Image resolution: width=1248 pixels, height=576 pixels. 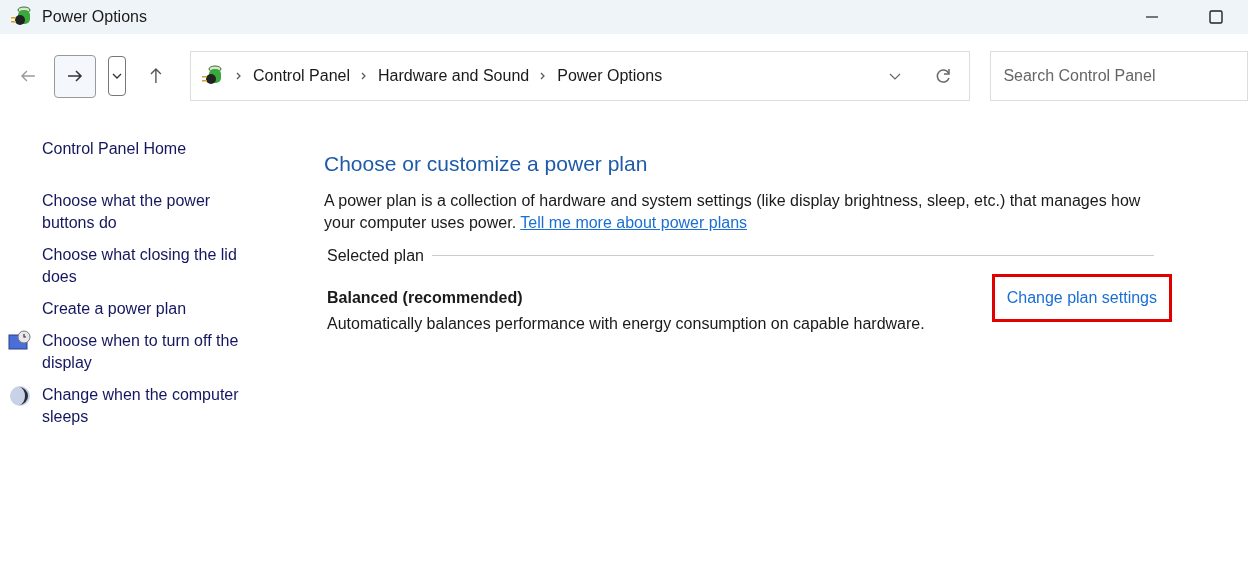 What do you see at coordinates (154, 352) in the screenshot?
I see `sidebar-link: Choose when to turn off the display` at bounding box center [154, 352].